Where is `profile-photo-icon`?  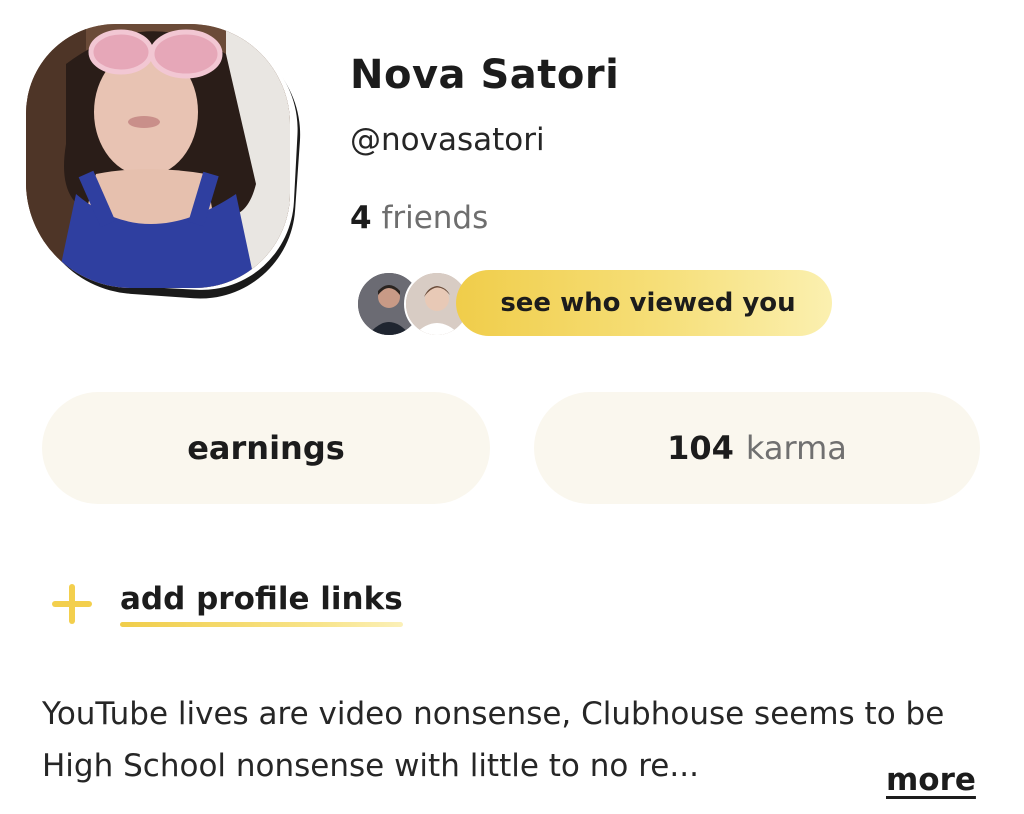 profile-photo-icon is located at coordinates (158, 156).